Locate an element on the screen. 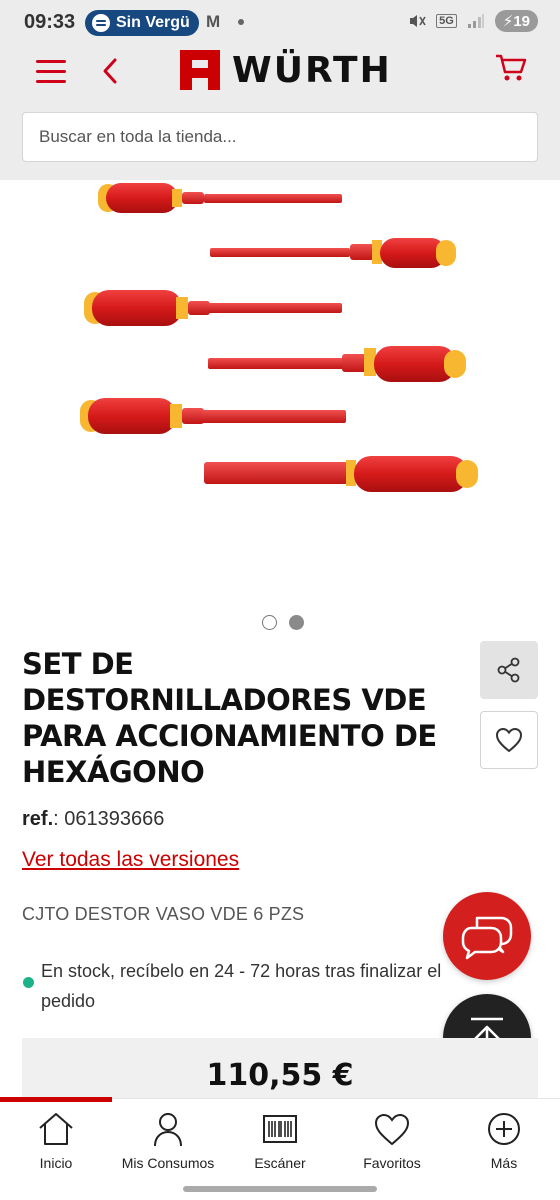 The height and width of the screenshot is (1200, 560). nav-item-mis-consumos: Mis Consumos is located at coordinates (168, 1142).